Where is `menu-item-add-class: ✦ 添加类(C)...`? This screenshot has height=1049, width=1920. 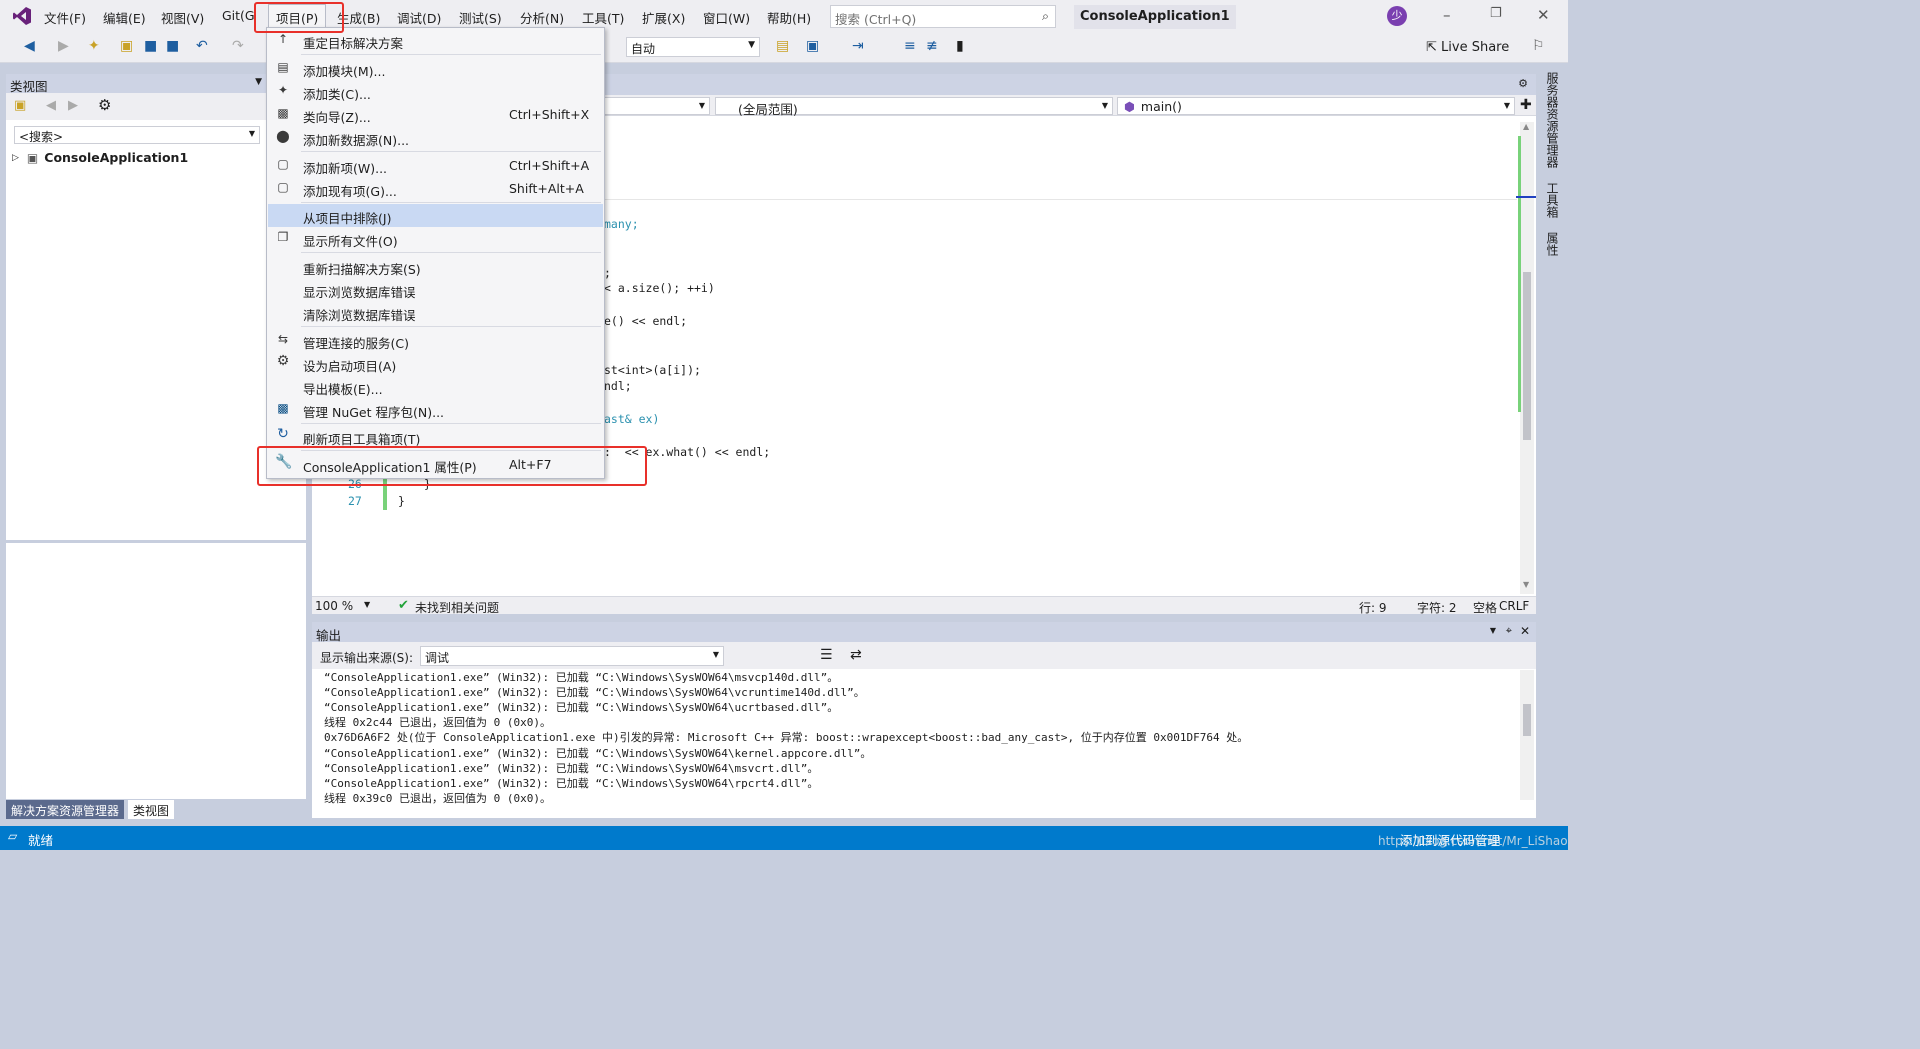
menu-item-add-class: ✦ 添加类(C)... is located at coordinates (435, 91).